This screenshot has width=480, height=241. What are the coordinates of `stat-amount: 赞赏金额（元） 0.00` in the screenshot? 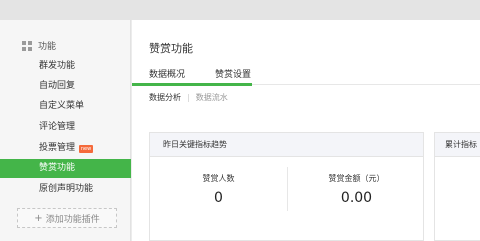 It's located at (356, 189).